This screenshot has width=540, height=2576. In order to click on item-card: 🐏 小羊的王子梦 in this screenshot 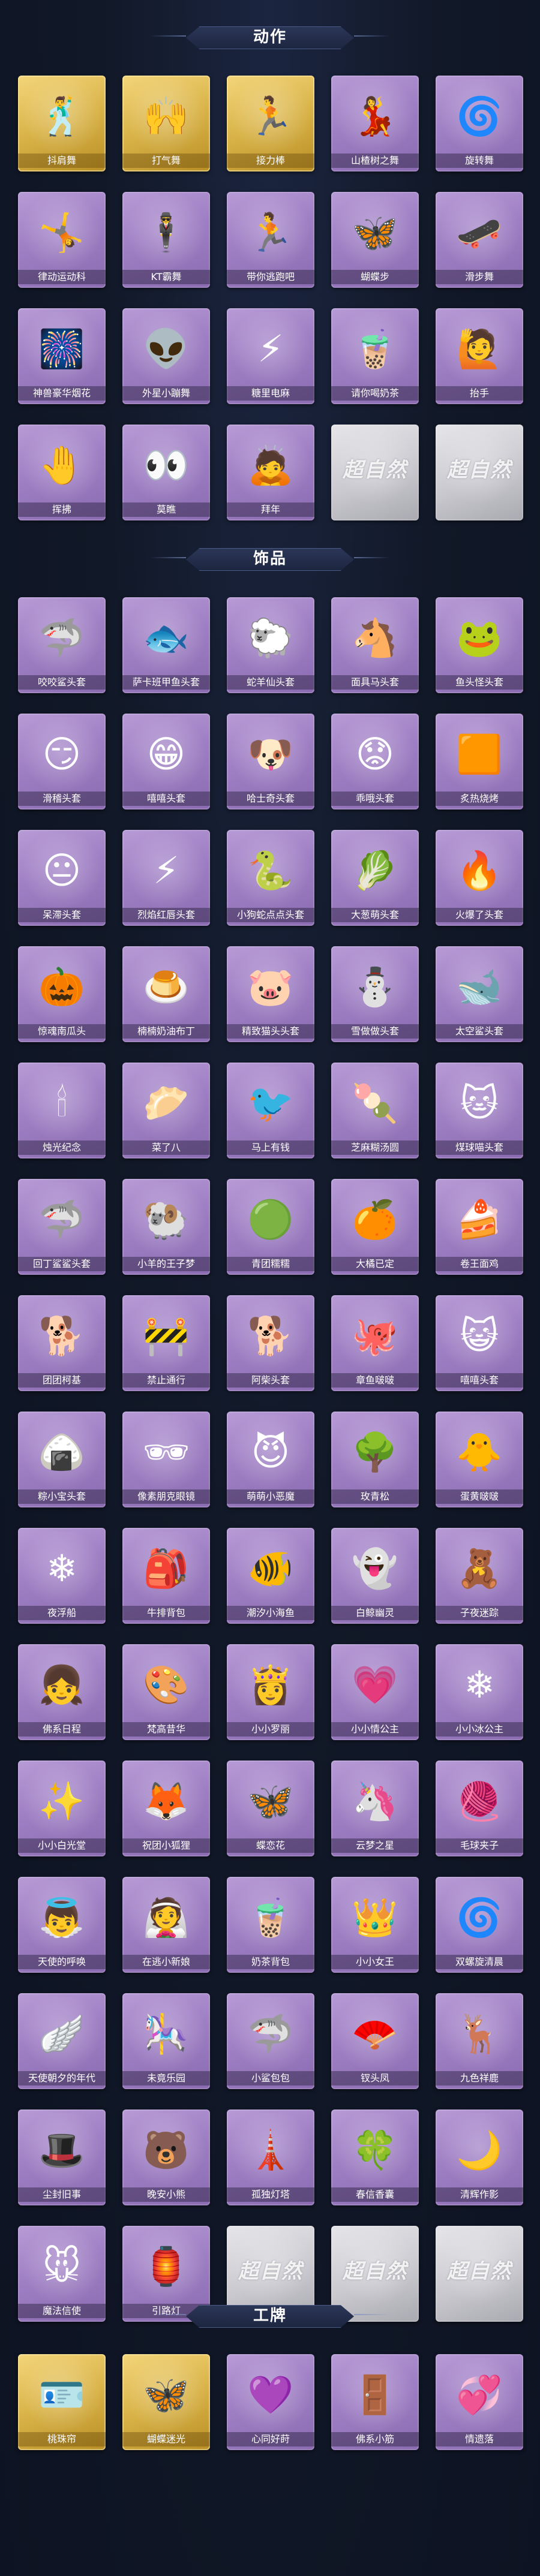, I will do `click(166, 1227)`.